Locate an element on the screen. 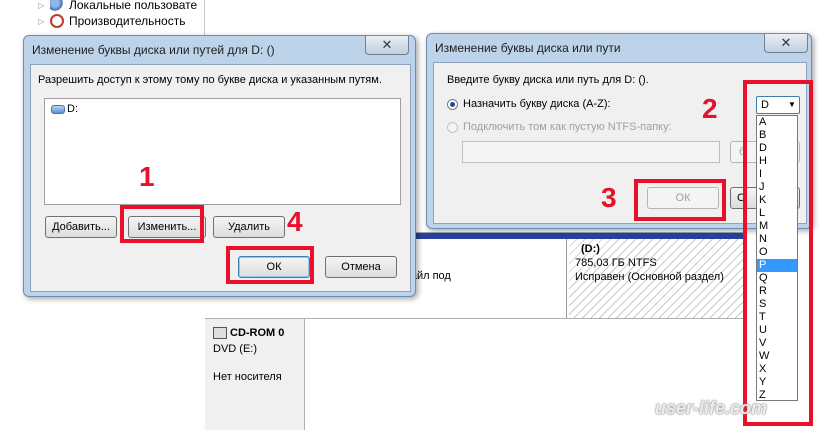 The width and height of the screenshot is (822, 430). annotation-box-change is located at coordinates (162, 224).